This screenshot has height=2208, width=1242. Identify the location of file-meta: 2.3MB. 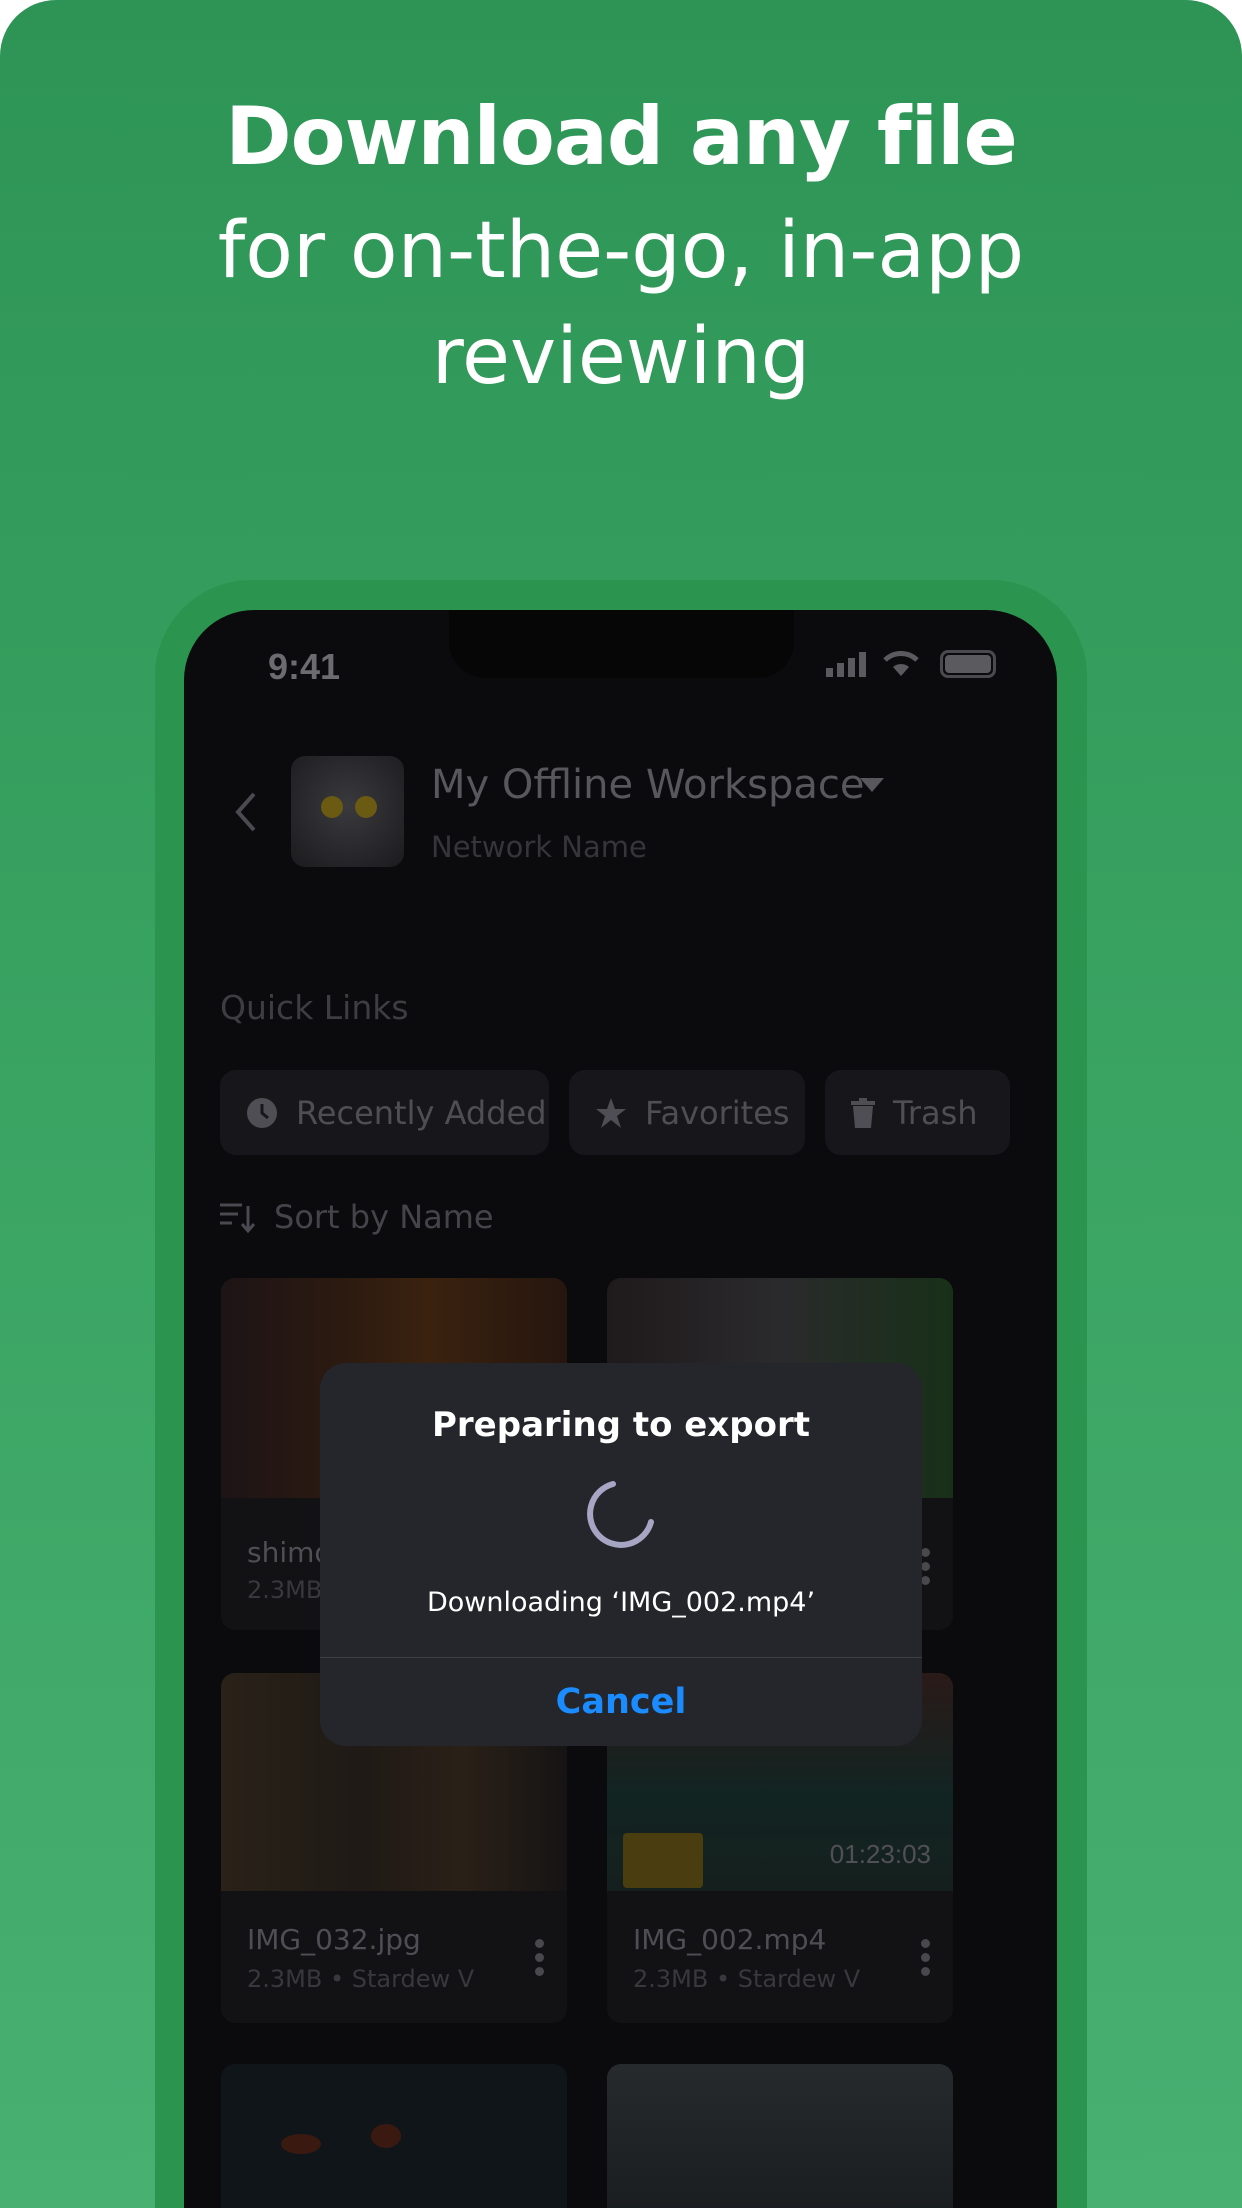
(285, 1590).